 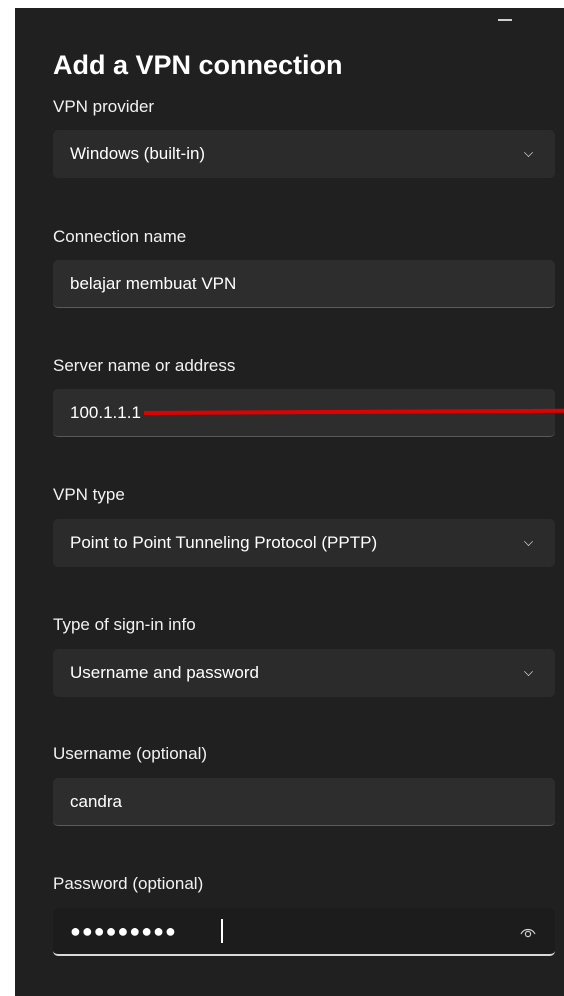 I want to click on password-label: Password (optional), so click(x=128, y=883).